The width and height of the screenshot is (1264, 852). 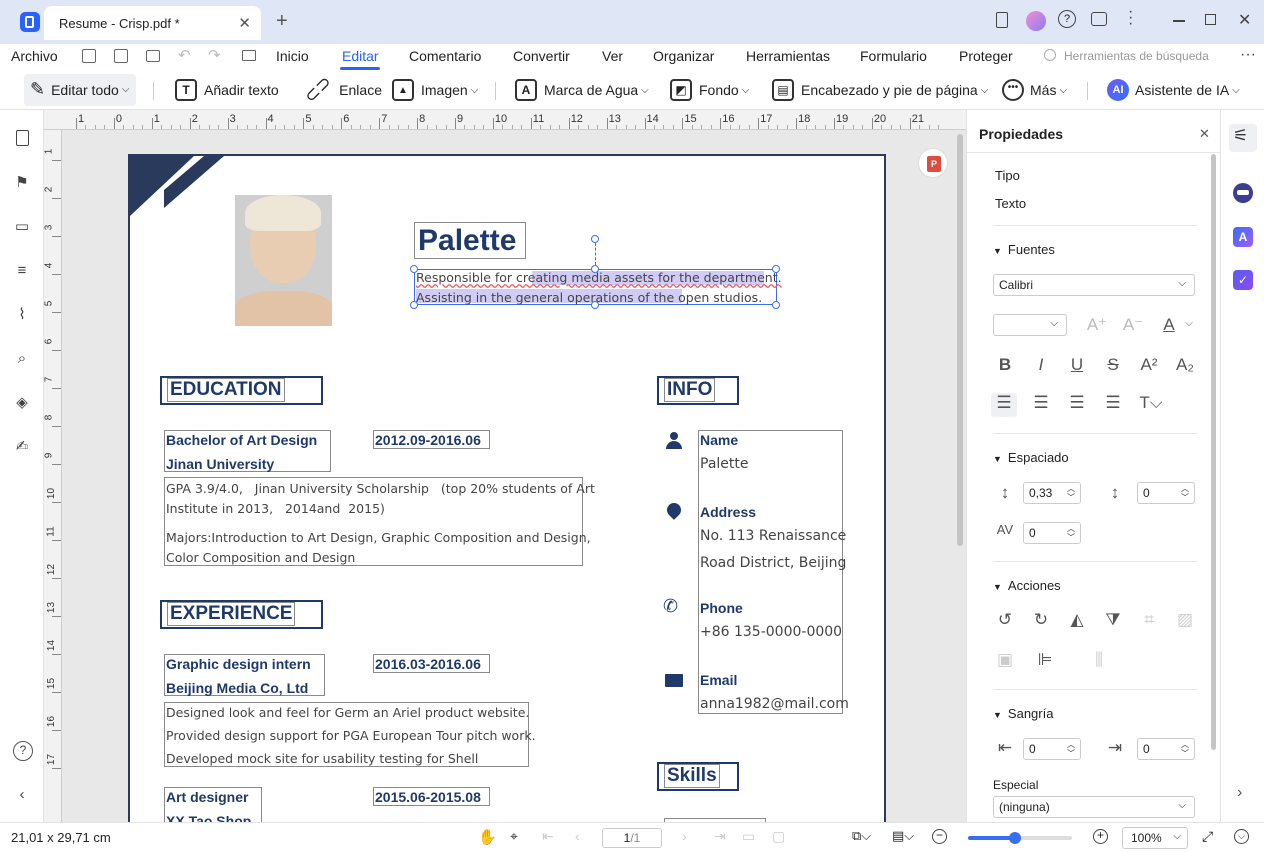 I want to click on flip-vertical-icon: ⧩, so click(x=1113, y=620).